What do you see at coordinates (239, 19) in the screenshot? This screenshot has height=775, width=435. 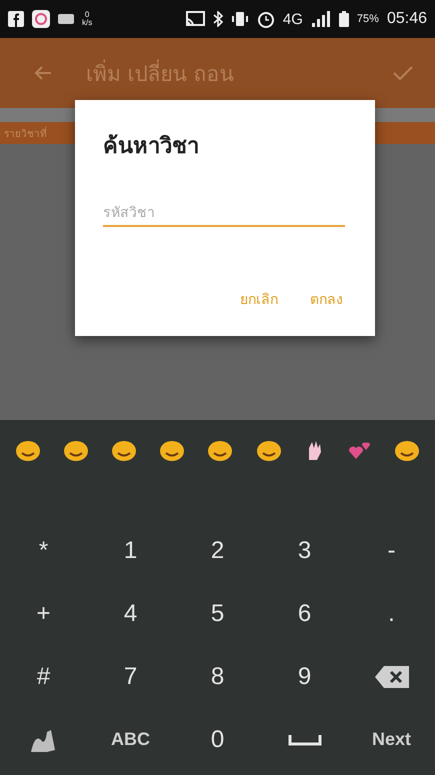 I see `vibrate-icon` at bounding box center [239, 19].